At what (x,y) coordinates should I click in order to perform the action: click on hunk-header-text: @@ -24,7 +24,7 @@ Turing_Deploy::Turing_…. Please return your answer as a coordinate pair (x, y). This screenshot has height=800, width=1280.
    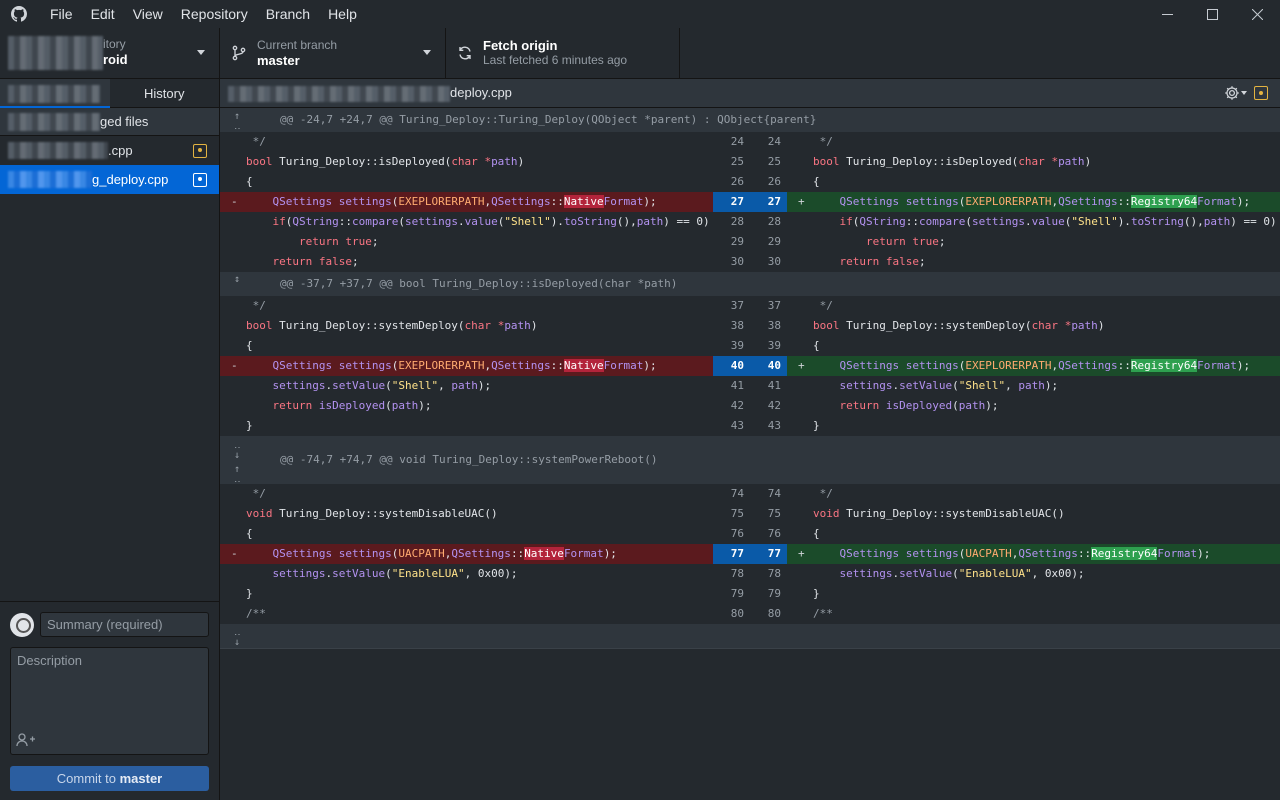
    Looking at the image, I should click on (548, 119).